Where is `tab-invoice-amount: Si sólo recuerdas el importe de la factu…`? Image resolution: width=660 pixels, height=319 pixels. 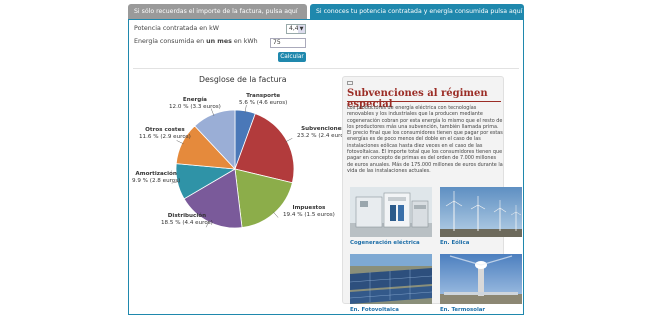
tab-invoice-amount: Si sólo recuerdas el importe de la factu… is located at coordinates (217, 12).